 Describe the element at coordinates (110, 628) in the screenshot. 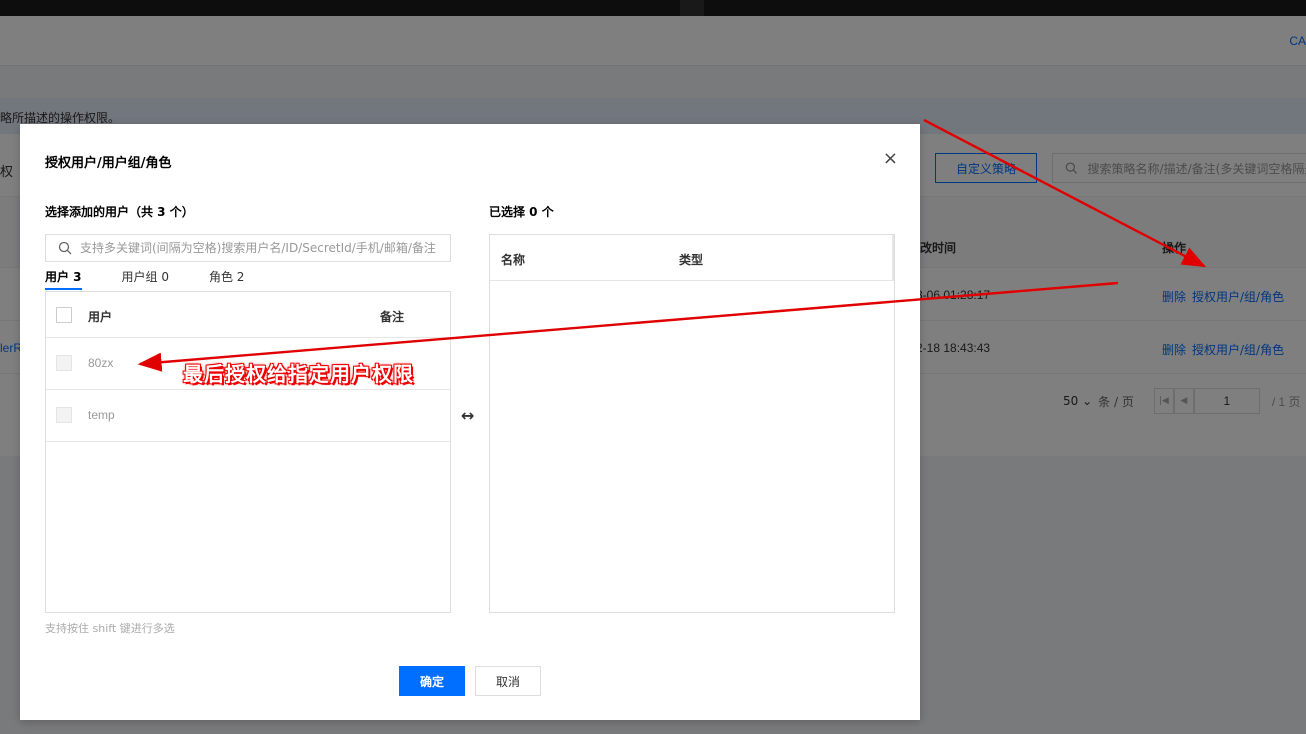

I see `multi-select-hint: 支持按住 shift 键进行多选` at that location.